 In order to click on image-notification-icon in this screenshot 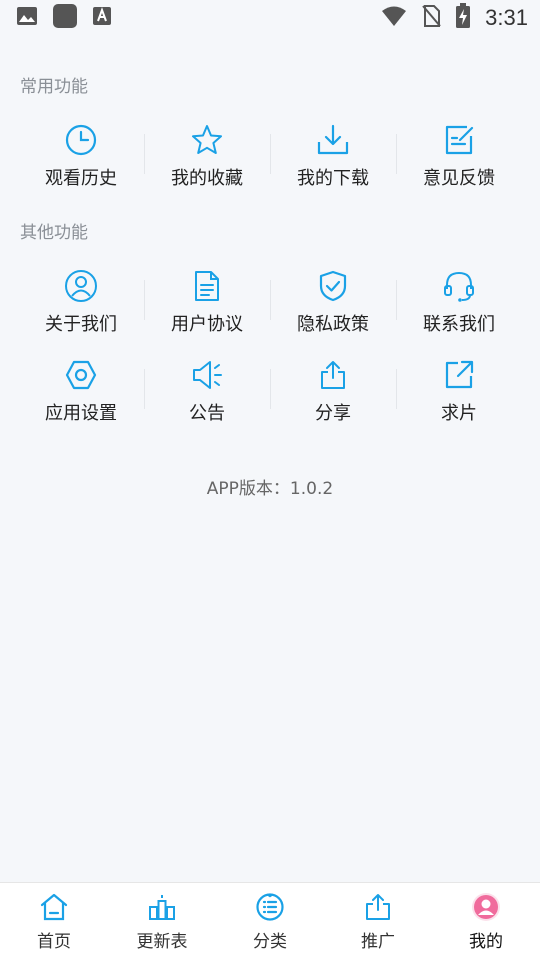, I will do `click(27, 18)`.